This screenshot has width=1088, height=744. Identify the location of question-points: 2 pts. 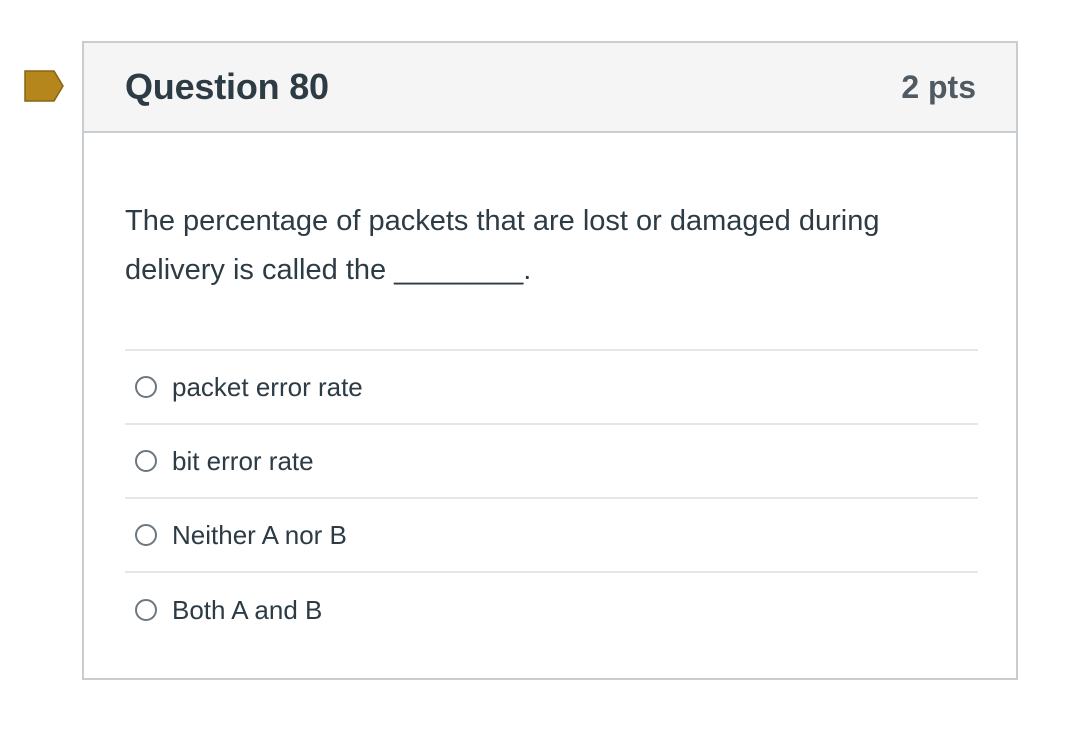
(938, 86).